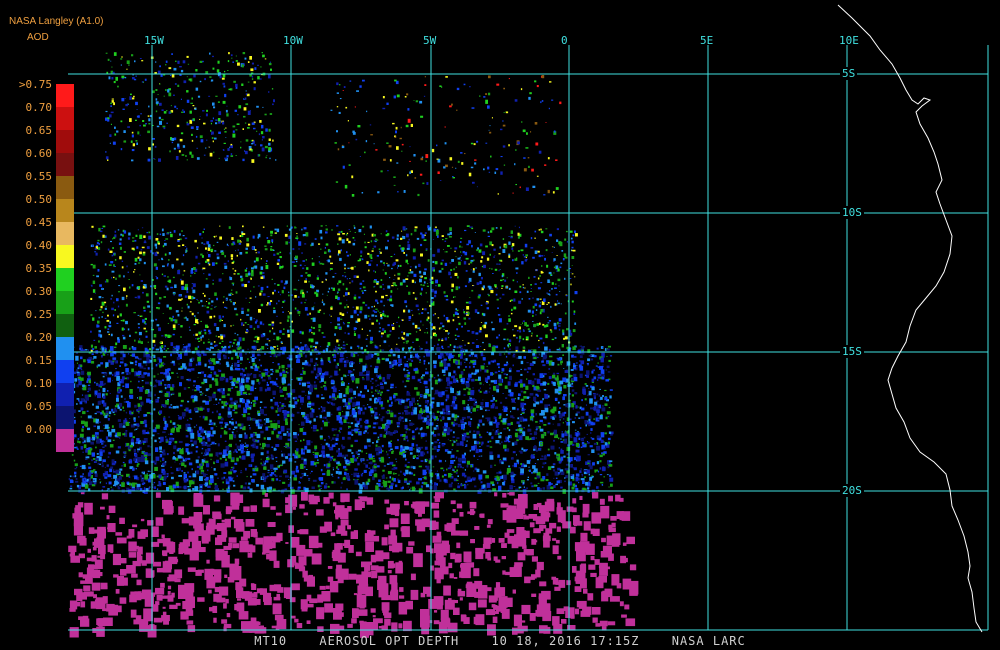 This screenshot has width=1000, height=650. What do you see at coordinates (849, 73) in the screenshot?
I see `latitude-label: 5S` at bounding box center [849, 73].